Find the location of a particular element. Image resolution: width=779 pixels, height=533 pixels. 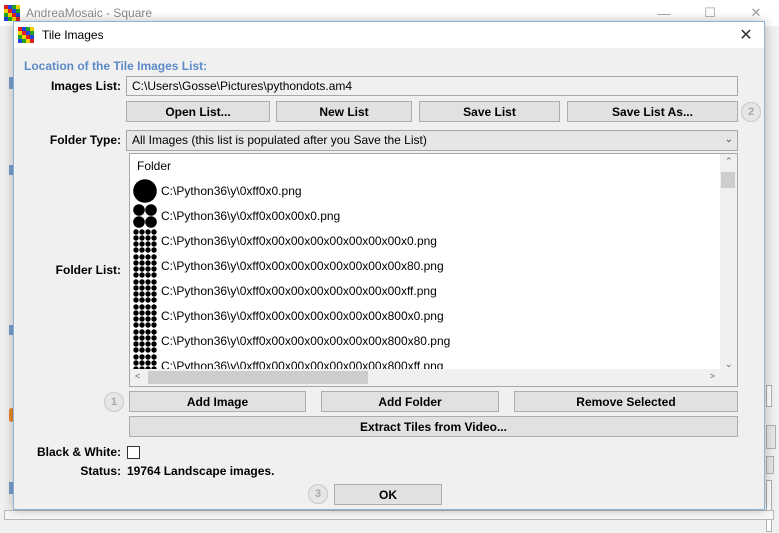

chevron-down-icon: ⌄ is located at coordinates (728, 139).